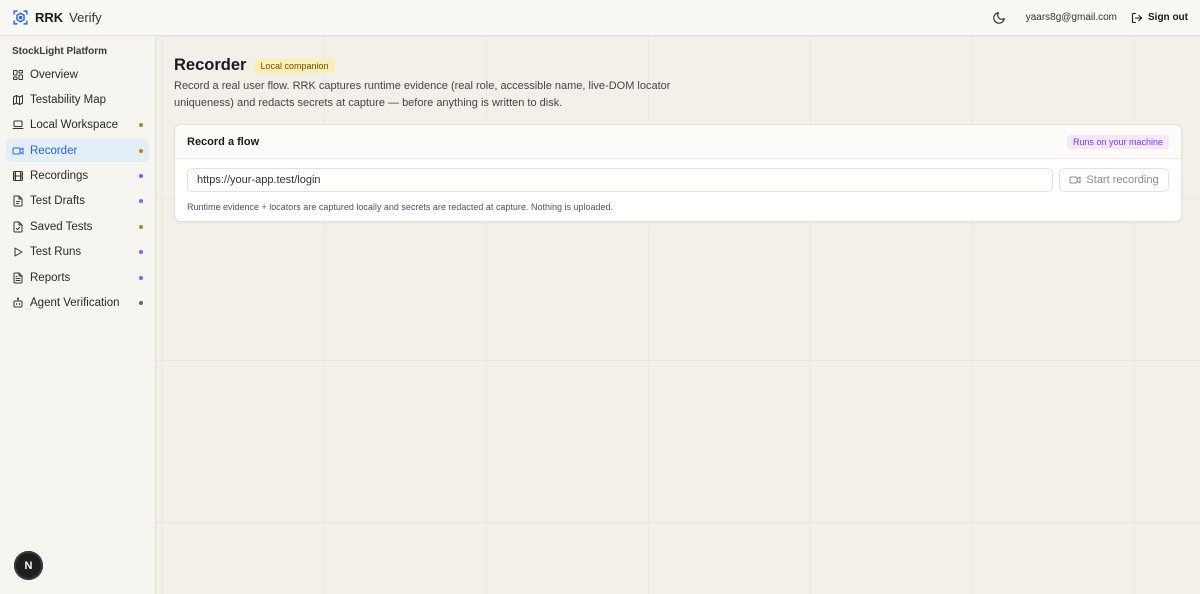 The height and width of the screenshot is (594, 1200). I want to click on sidebar-item-recordings: Recordings, so click(77, 176).